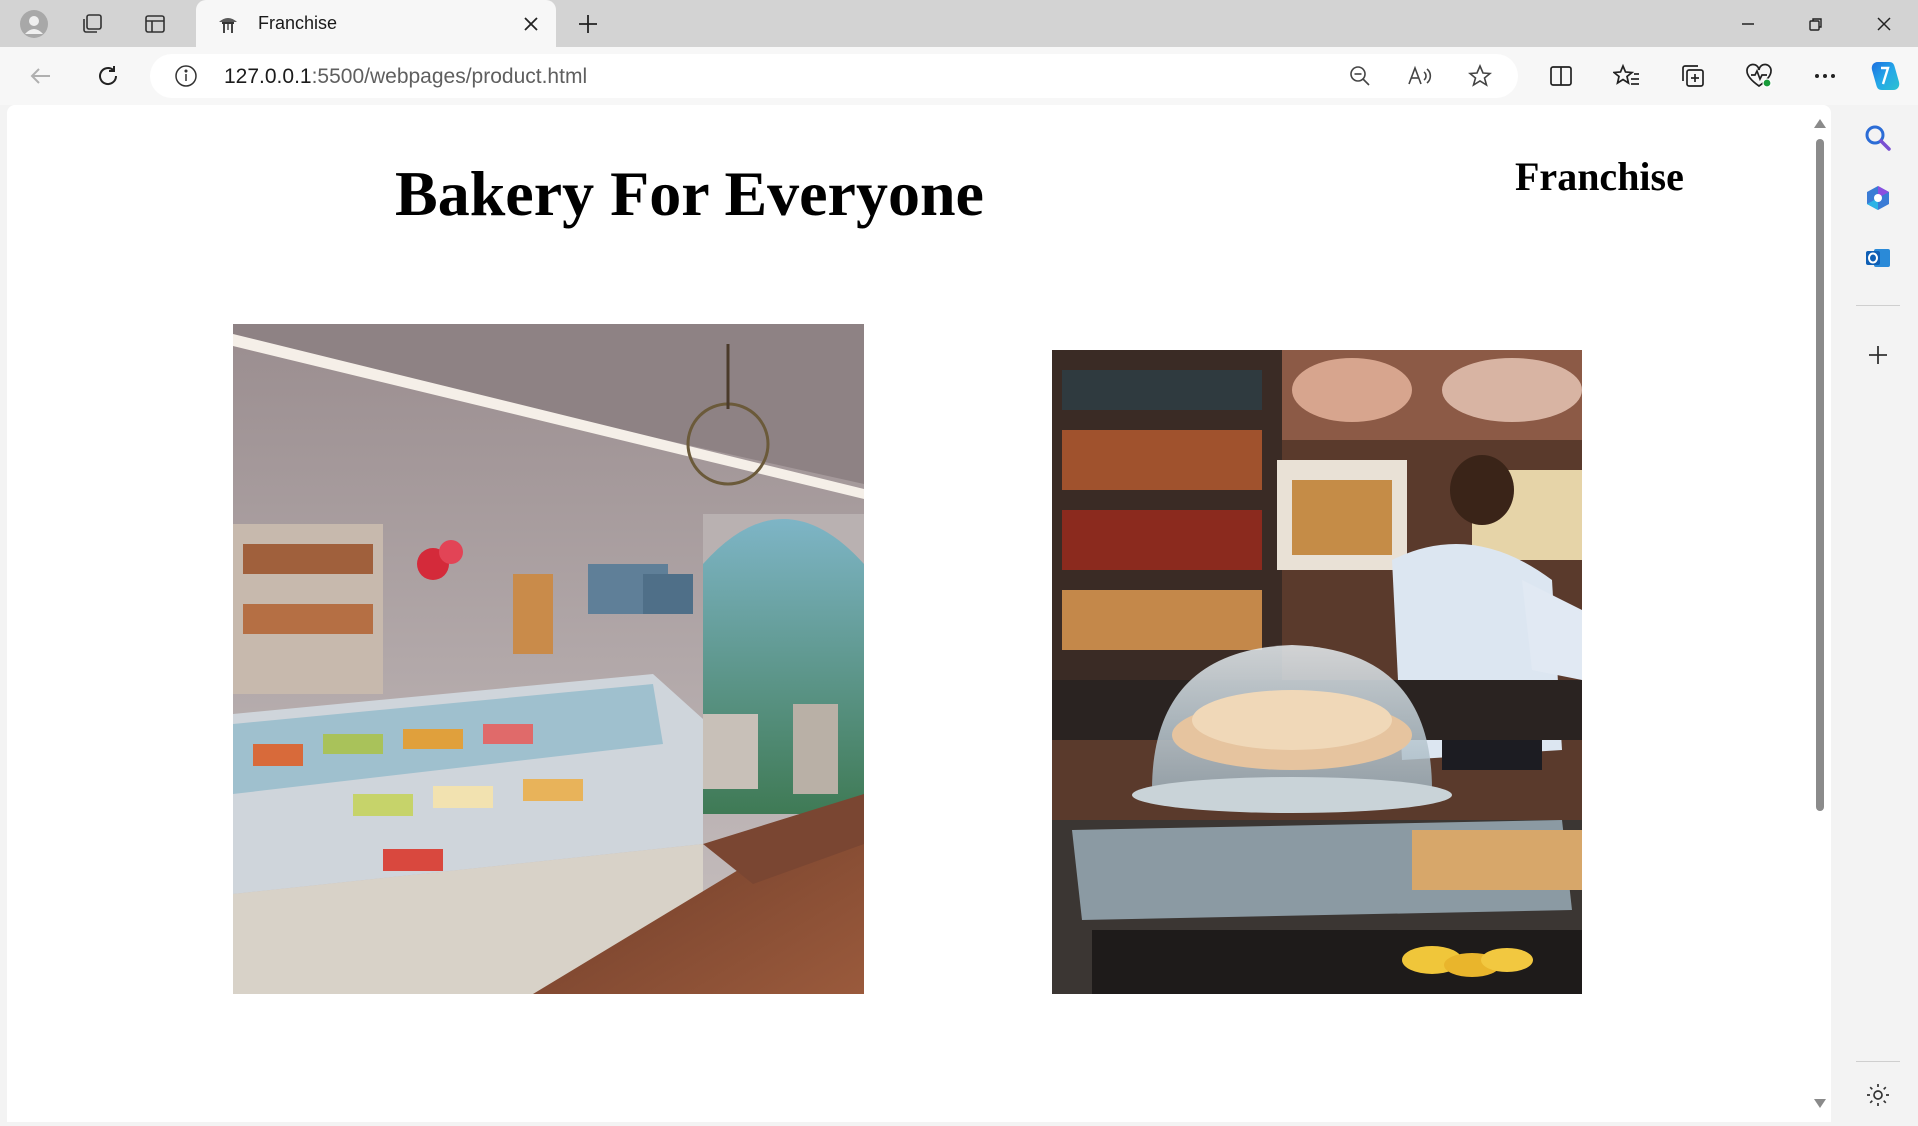  Describe the element at coordinates (531, 24) in the screenshot. I see `close-tab-icon` at that location.